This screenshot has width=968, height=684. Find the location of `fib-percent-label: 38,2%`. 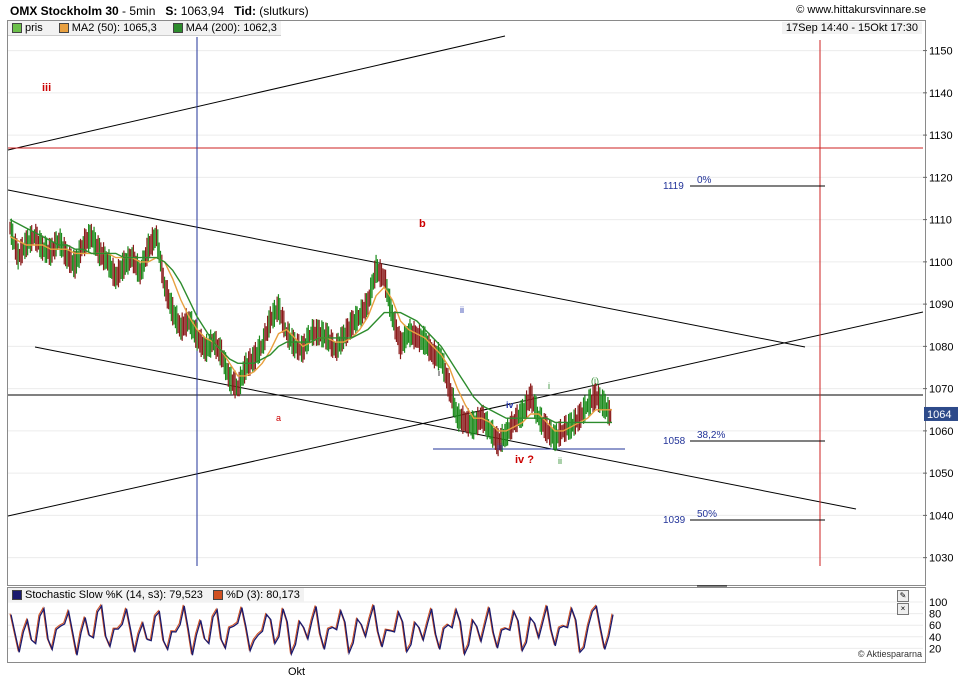

fib-percent-label: 38,2% is located at coordinates (711, 435).